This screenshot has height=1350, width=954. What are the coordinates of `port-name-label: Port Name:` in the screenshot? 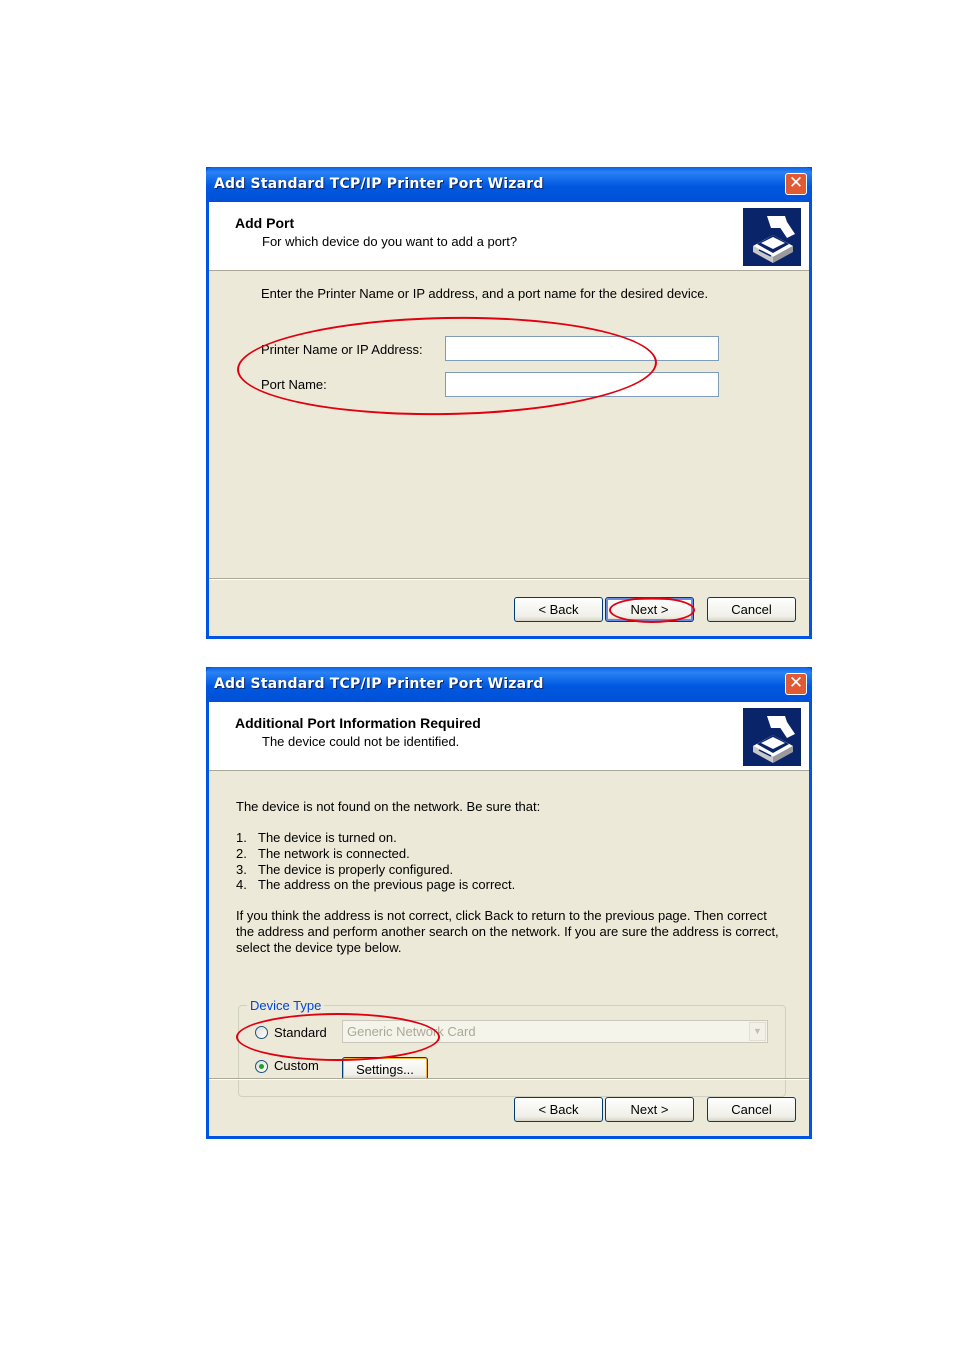 It's located at (294, 384).